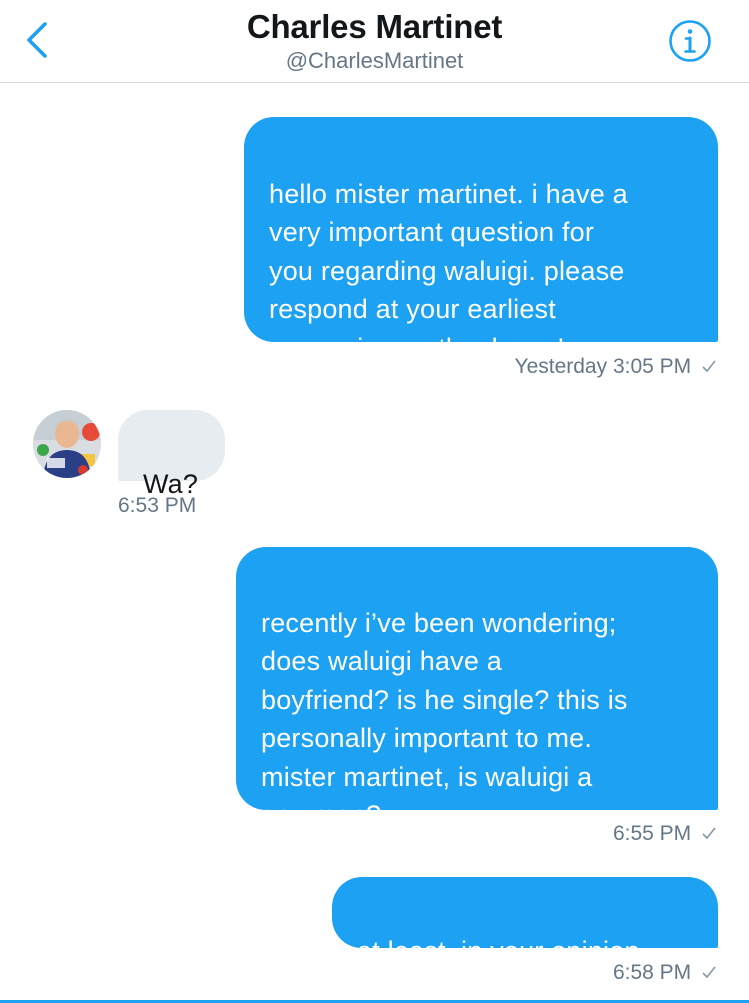 The height and width of the screenshot is (1003, 749). I want to click on info-circle-icon, so click(690, 41).